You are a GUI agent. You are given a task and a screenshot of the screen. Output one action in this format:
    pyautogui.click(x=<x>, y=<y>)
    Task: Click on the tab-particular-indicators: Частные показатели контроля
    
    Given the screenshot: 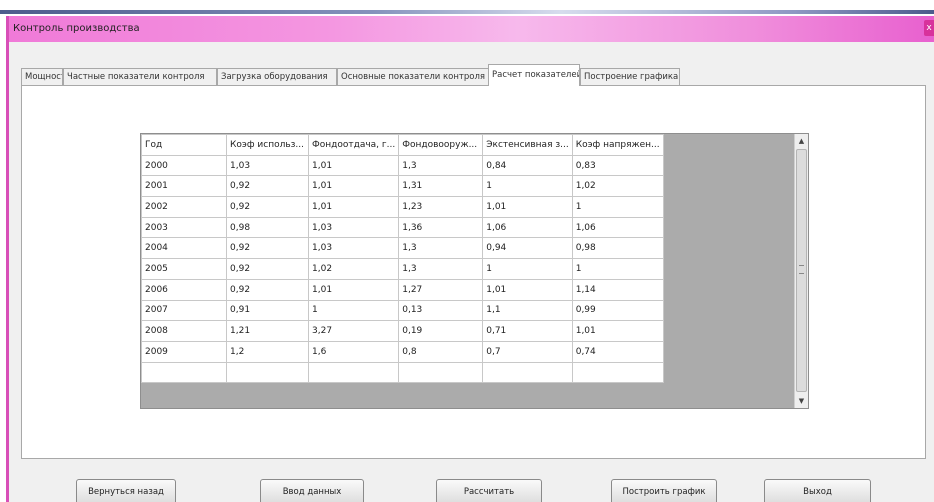 What is the action you would take?
    pyautogui.click(x=140, y=76)
    